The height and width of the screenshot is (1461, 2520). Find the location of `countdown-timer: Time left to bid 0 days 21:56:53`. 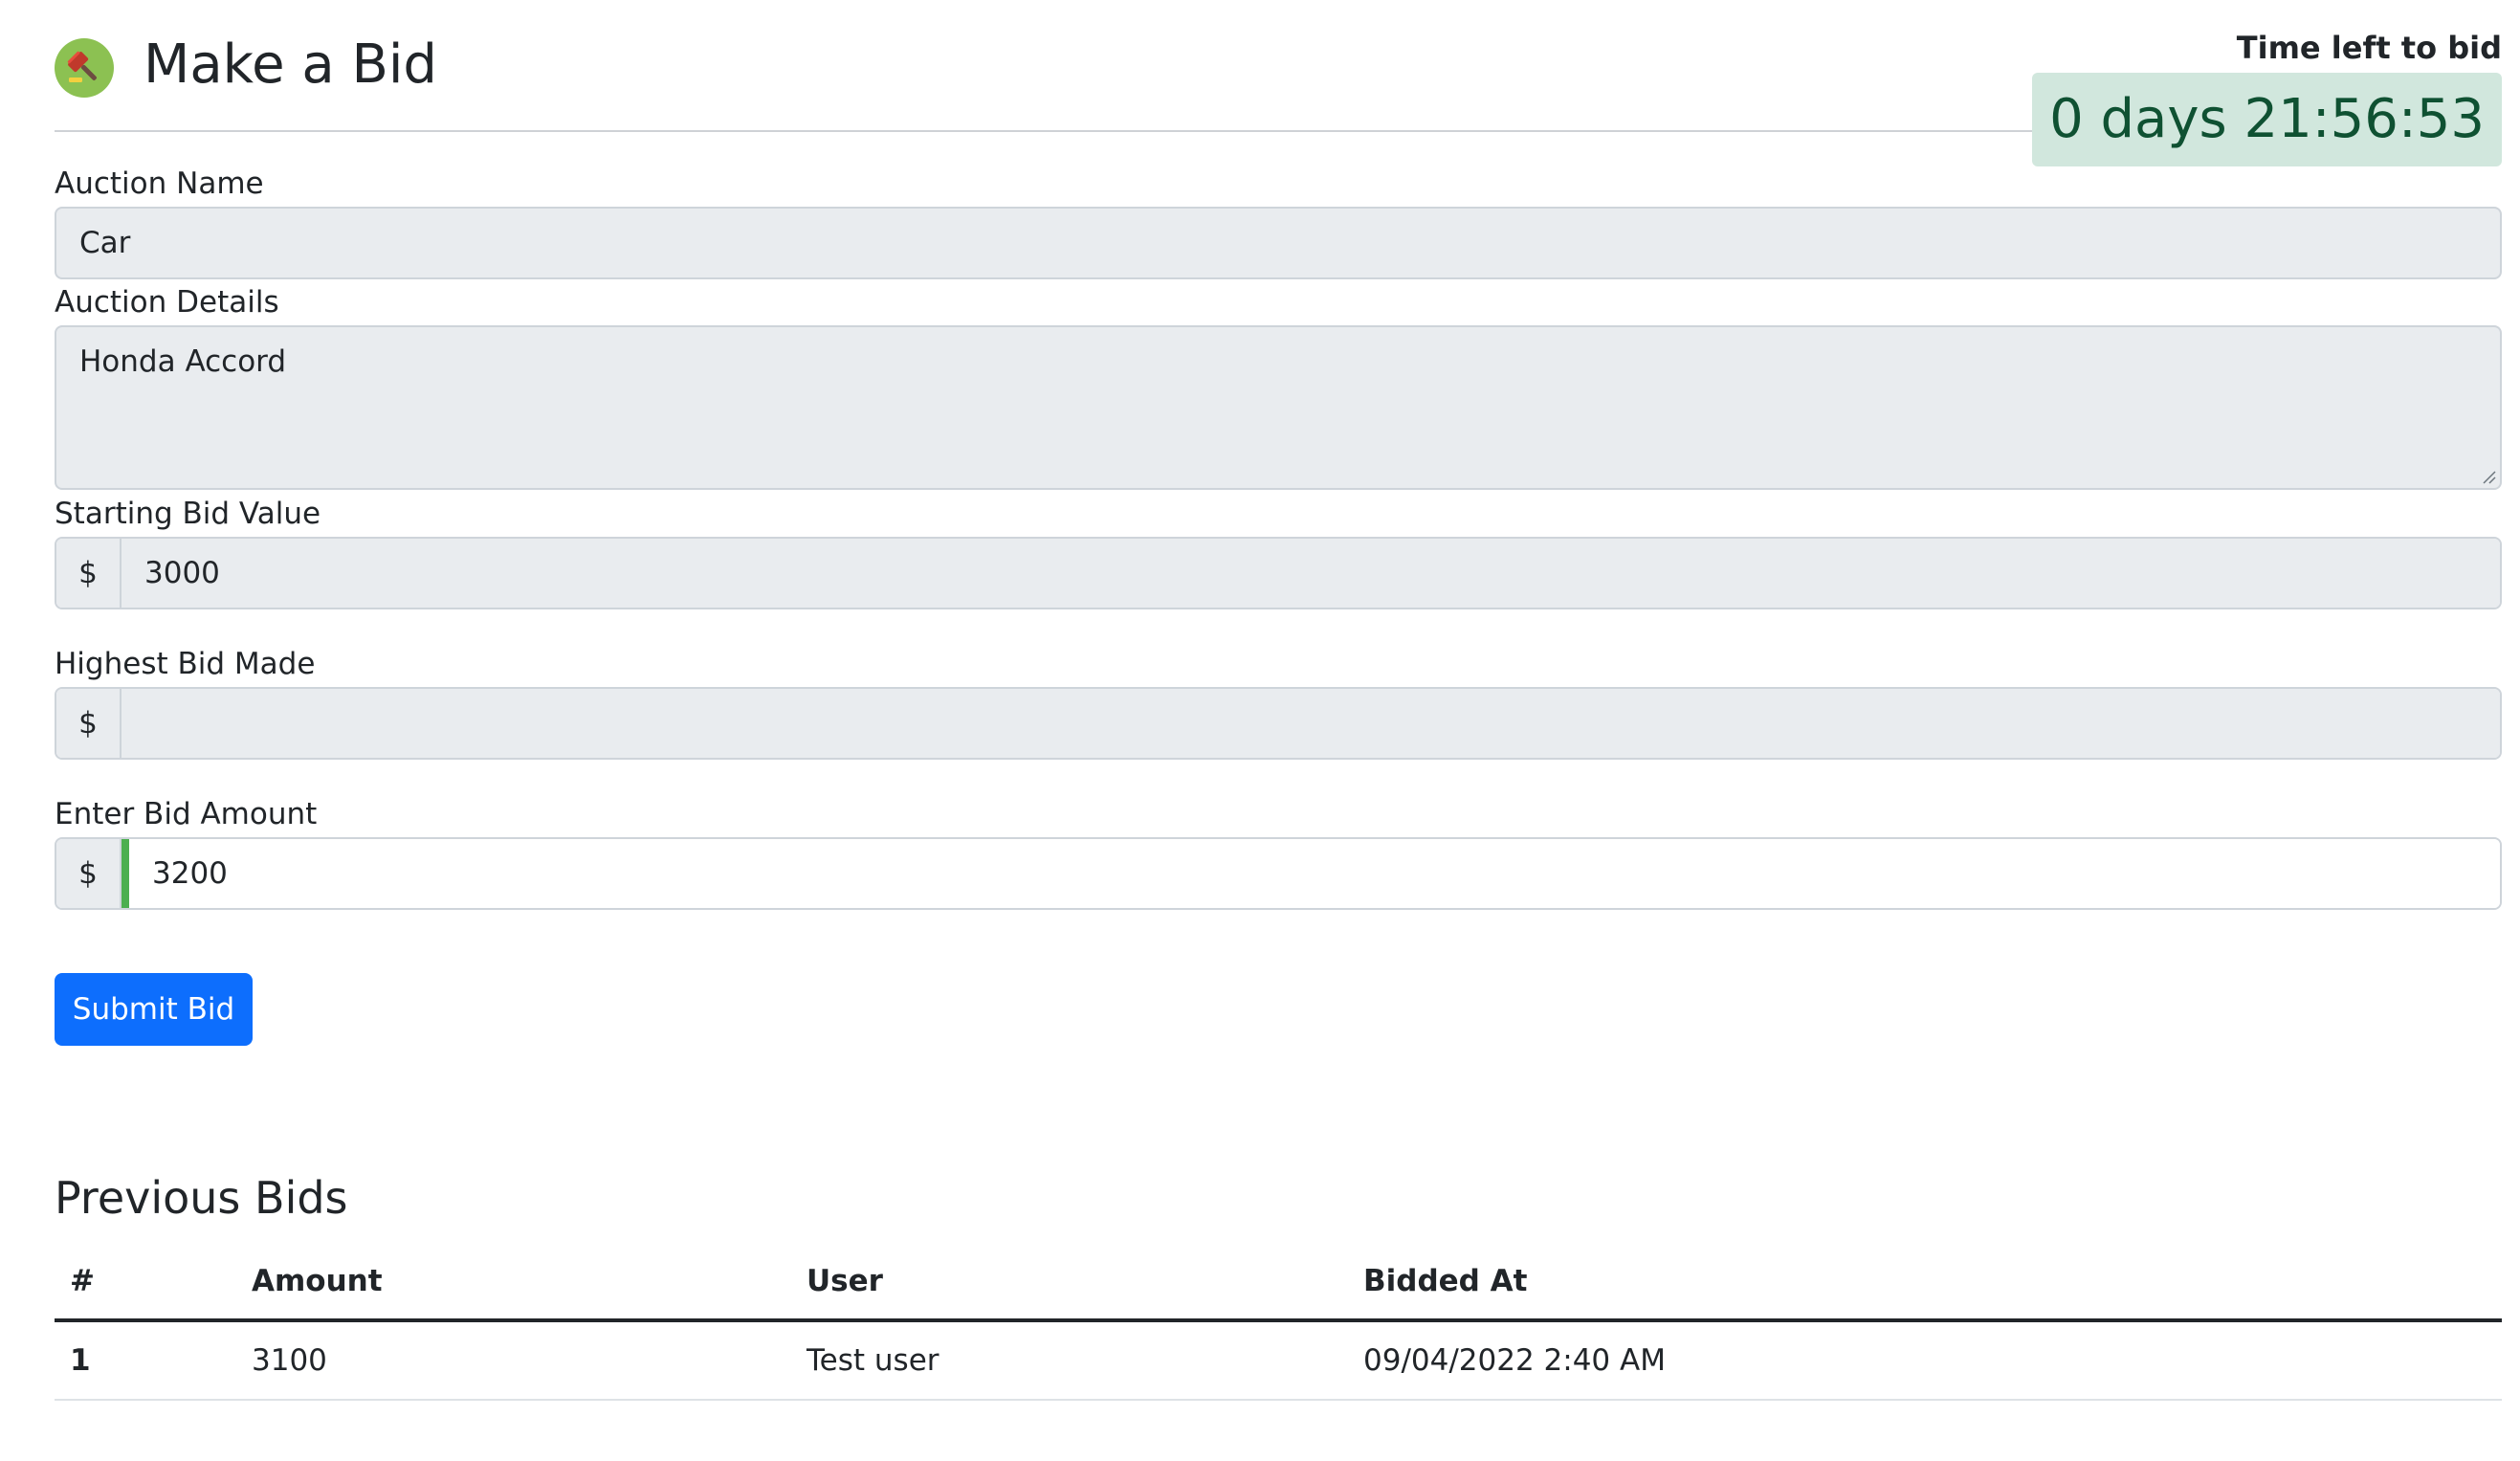

countdown-timer: Time left to bid 0 days 21:56:53 is located at coordinates (2267, 97).